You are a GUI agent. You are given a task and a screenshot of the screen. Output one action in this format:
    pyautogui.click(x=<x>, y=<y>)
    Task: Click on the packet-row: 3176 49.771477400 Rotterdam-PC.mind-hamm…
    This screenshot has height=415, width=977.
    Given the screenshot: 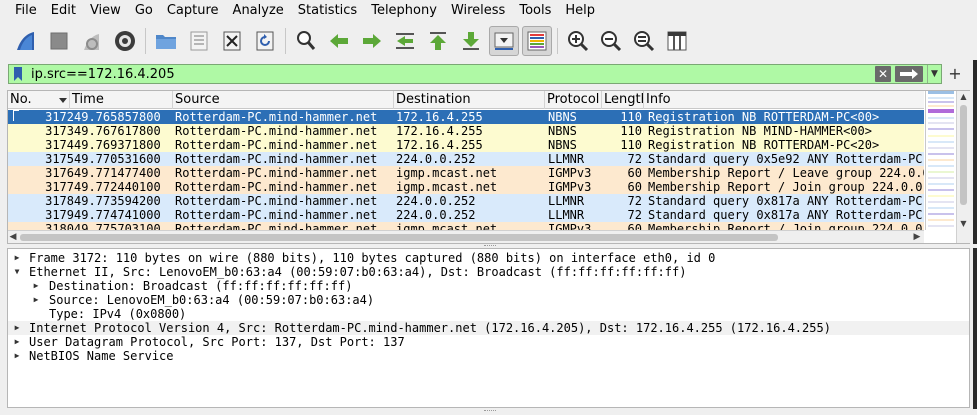 What is the action you would take?
    pyautogui.click(x=466, y=173)
    